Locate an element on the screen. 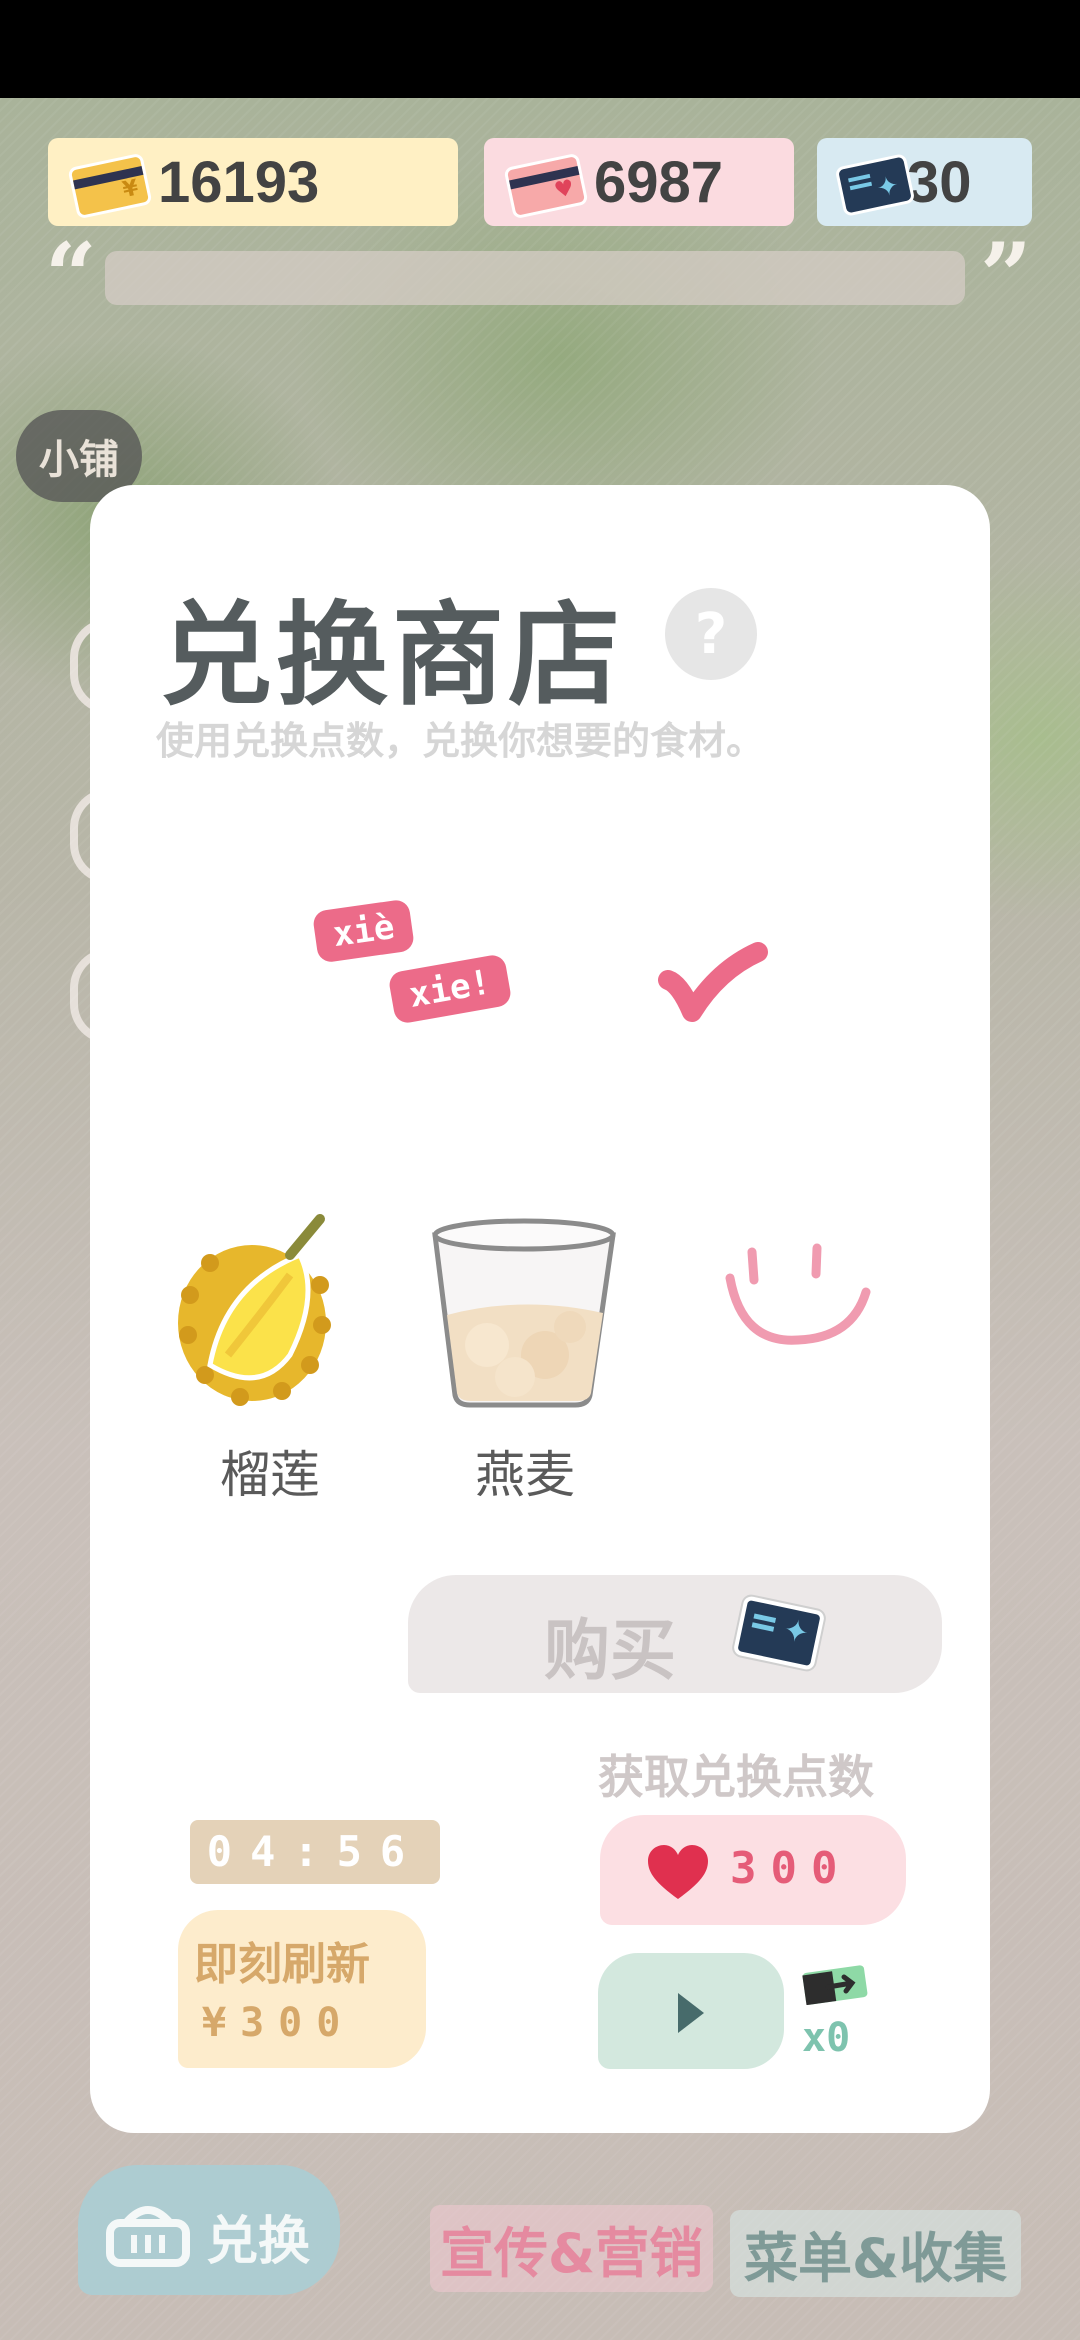 This screenshot has width=1080, height=2340. durian-icon is located at coordinates (254, 1310).